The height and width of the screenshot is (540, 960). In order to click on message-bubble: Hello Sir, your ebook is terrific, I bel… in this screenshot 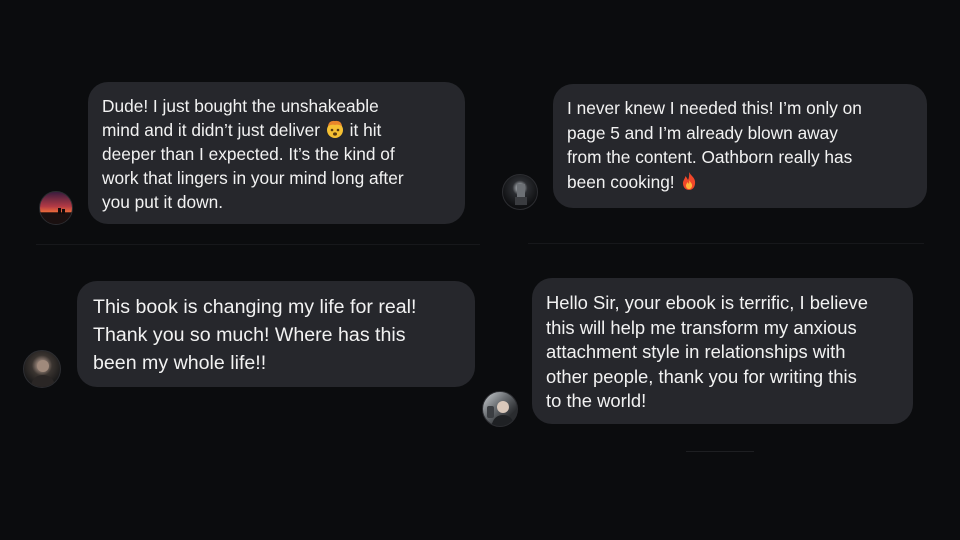, I will do `click(722, 351)`.